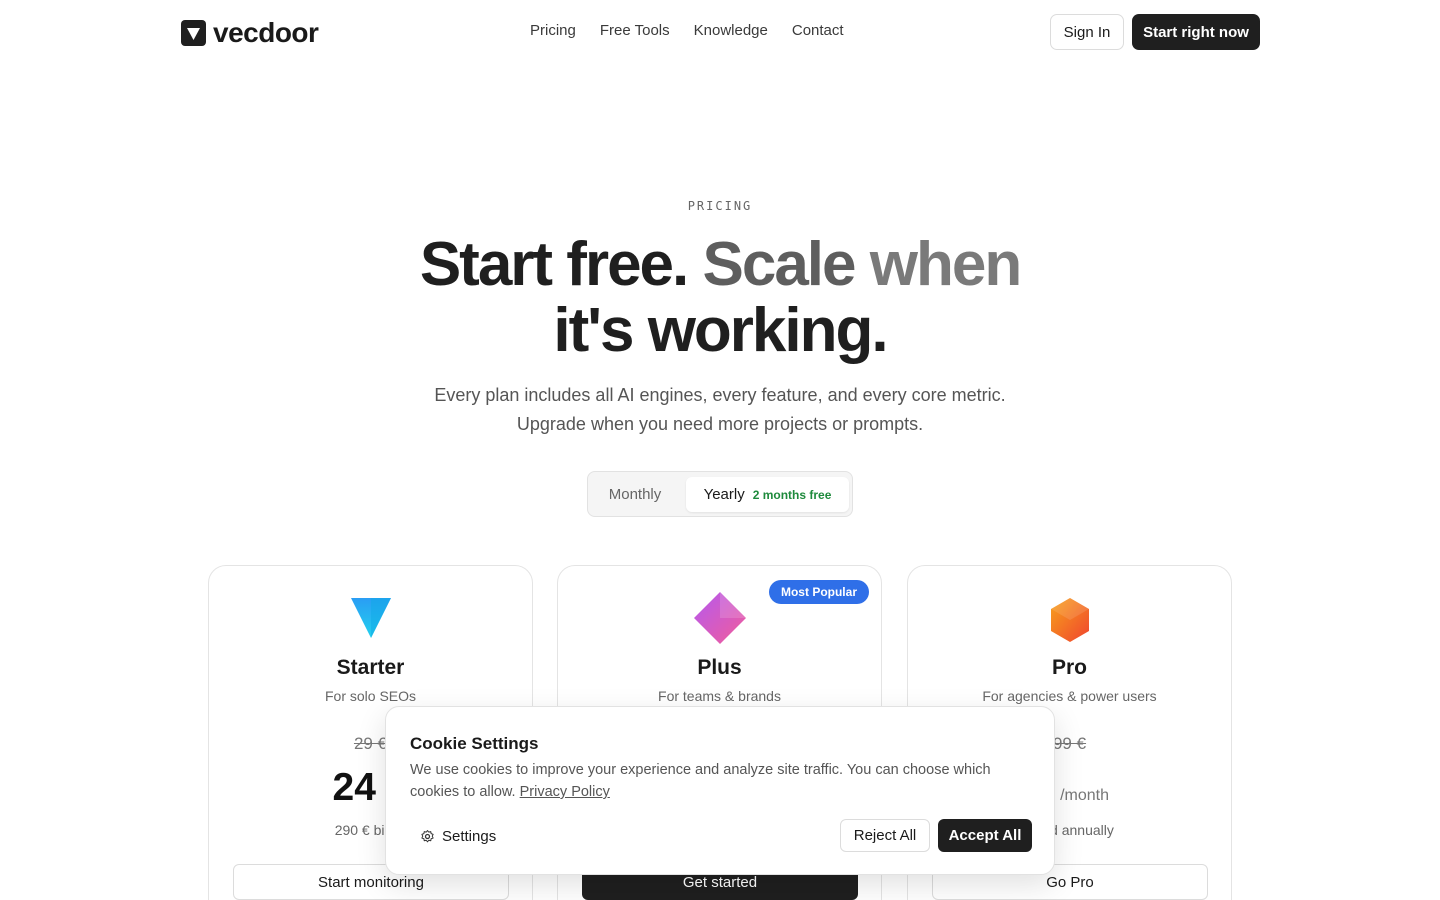 This screenshot has height=900, width=1440. What do you see at coordinates (786, 264) in the screenshot?
I see `headline-part-2: Scale` at bounding box center [786, 264].